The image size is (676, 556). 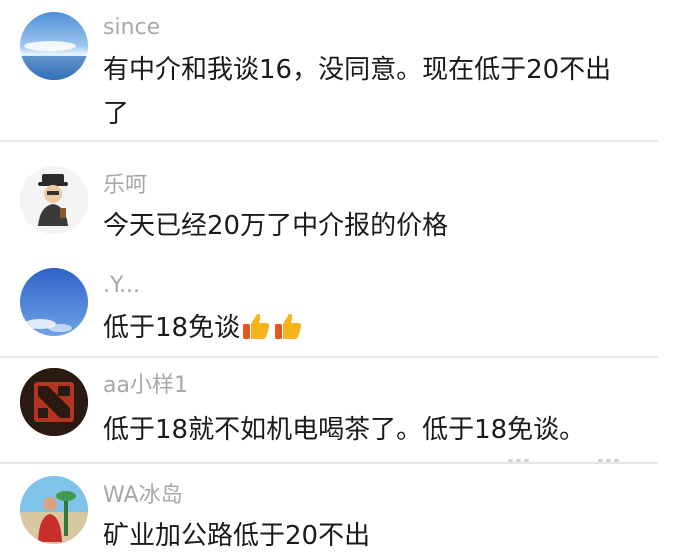 I want to click on comment-text: 低于18免谈, so click(x=373, y=328).